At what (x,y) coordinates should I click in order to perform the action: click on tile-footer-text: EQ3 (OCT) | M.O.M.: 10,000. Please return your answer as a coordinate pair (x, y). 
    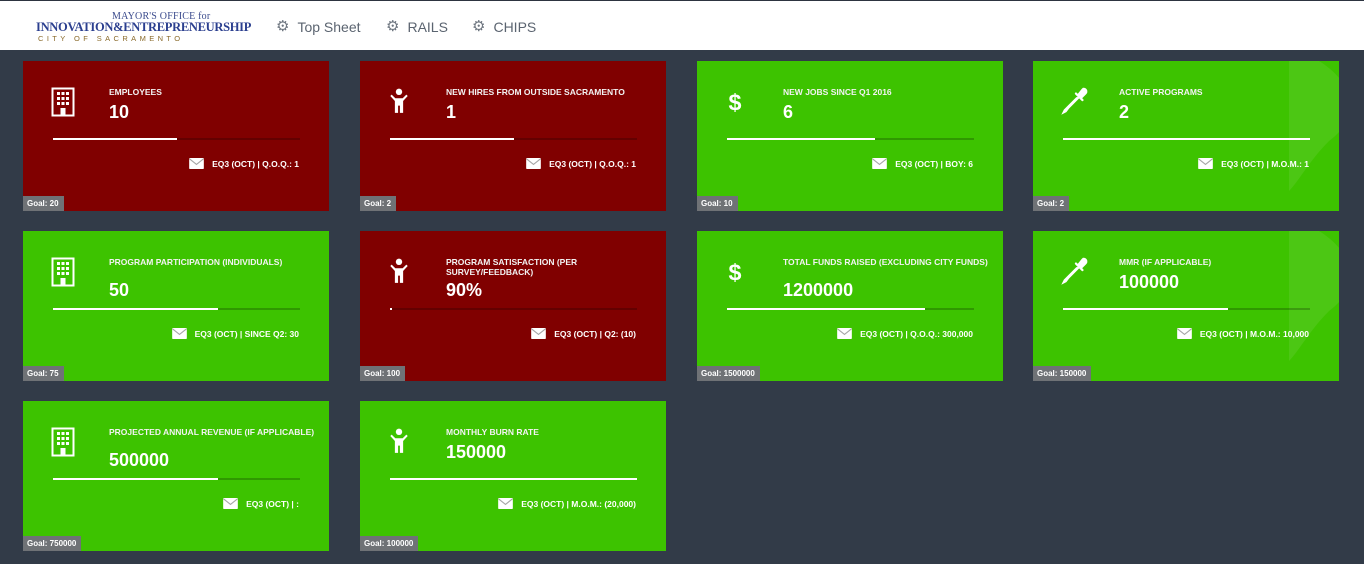
    Looking at the image, I should click on (1254, 333).